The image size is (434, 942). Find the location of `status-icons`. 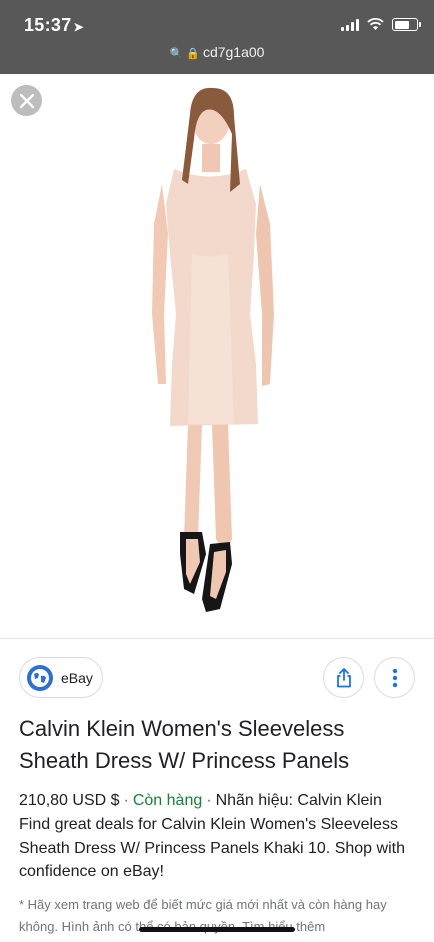

status-icons is located at coordinates (381, 24).